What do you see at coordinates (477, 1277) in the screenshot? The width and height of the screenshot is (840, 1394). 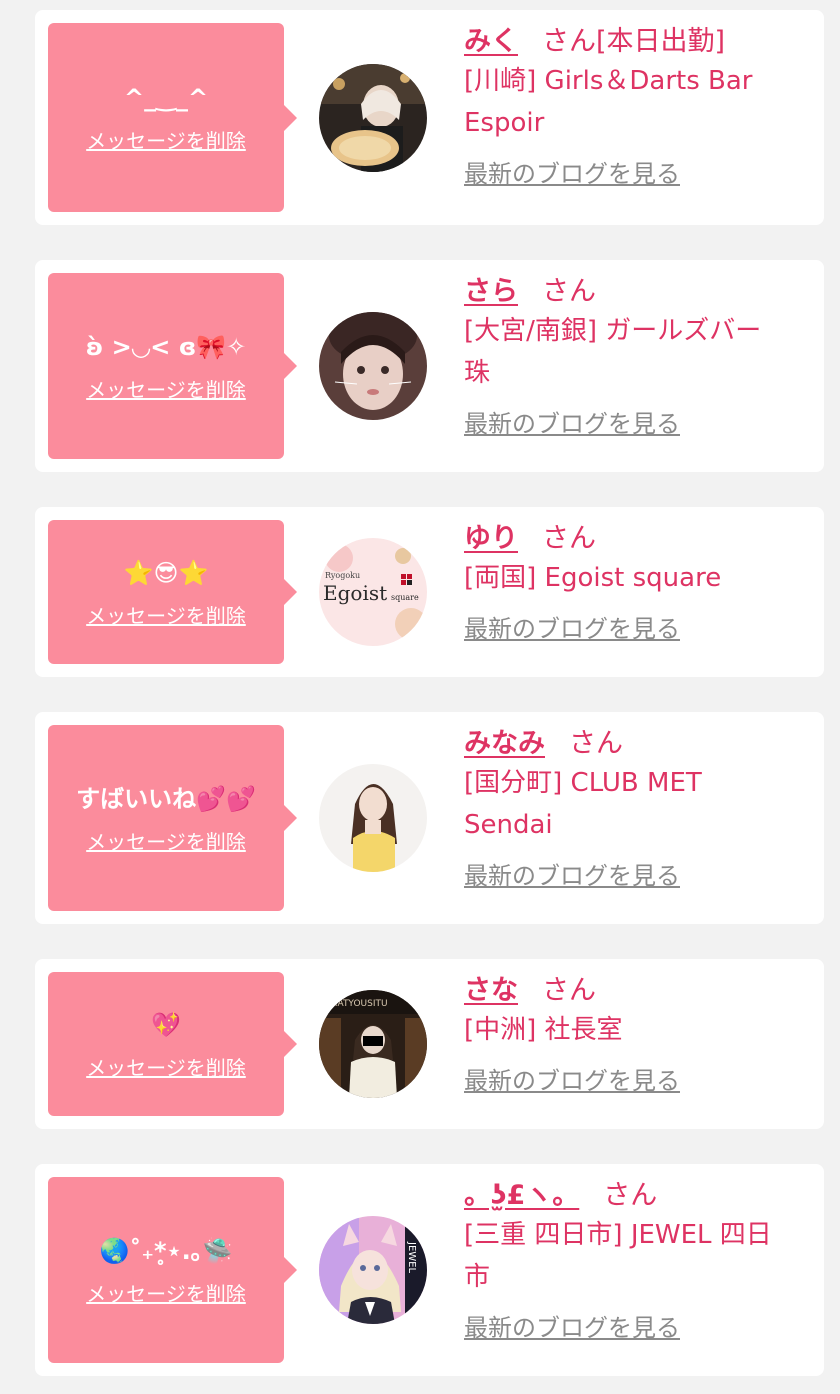 I see `shop-name-line: 市` at bounding box center [477, 1277].